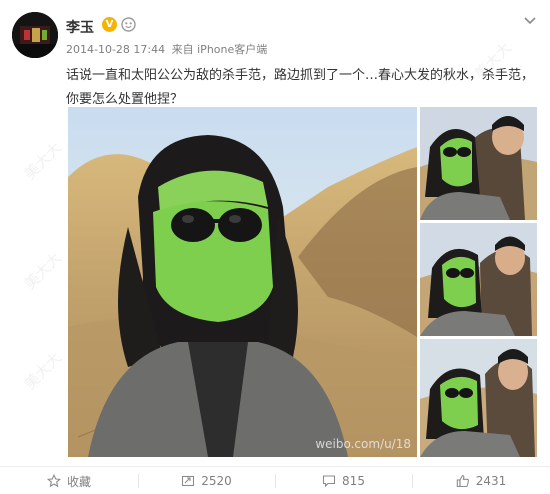 The image size is (550, 494). I want to click on comment-icon, so click(329, 481).